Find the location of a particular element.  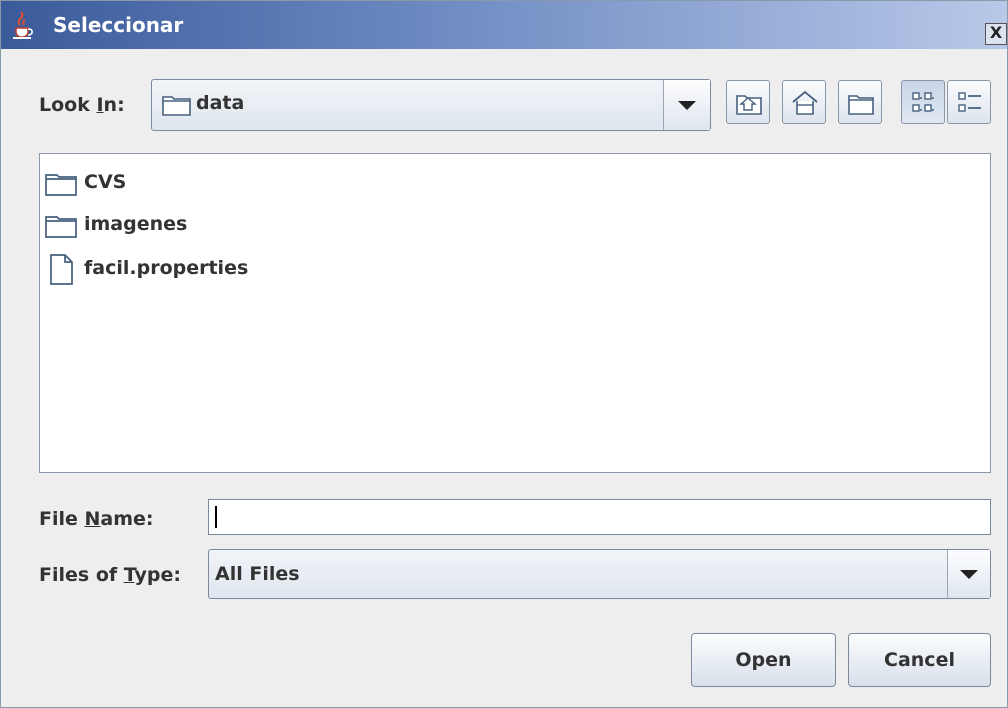

look-in-dropdown-arrow is located at coordinates (686, 105).